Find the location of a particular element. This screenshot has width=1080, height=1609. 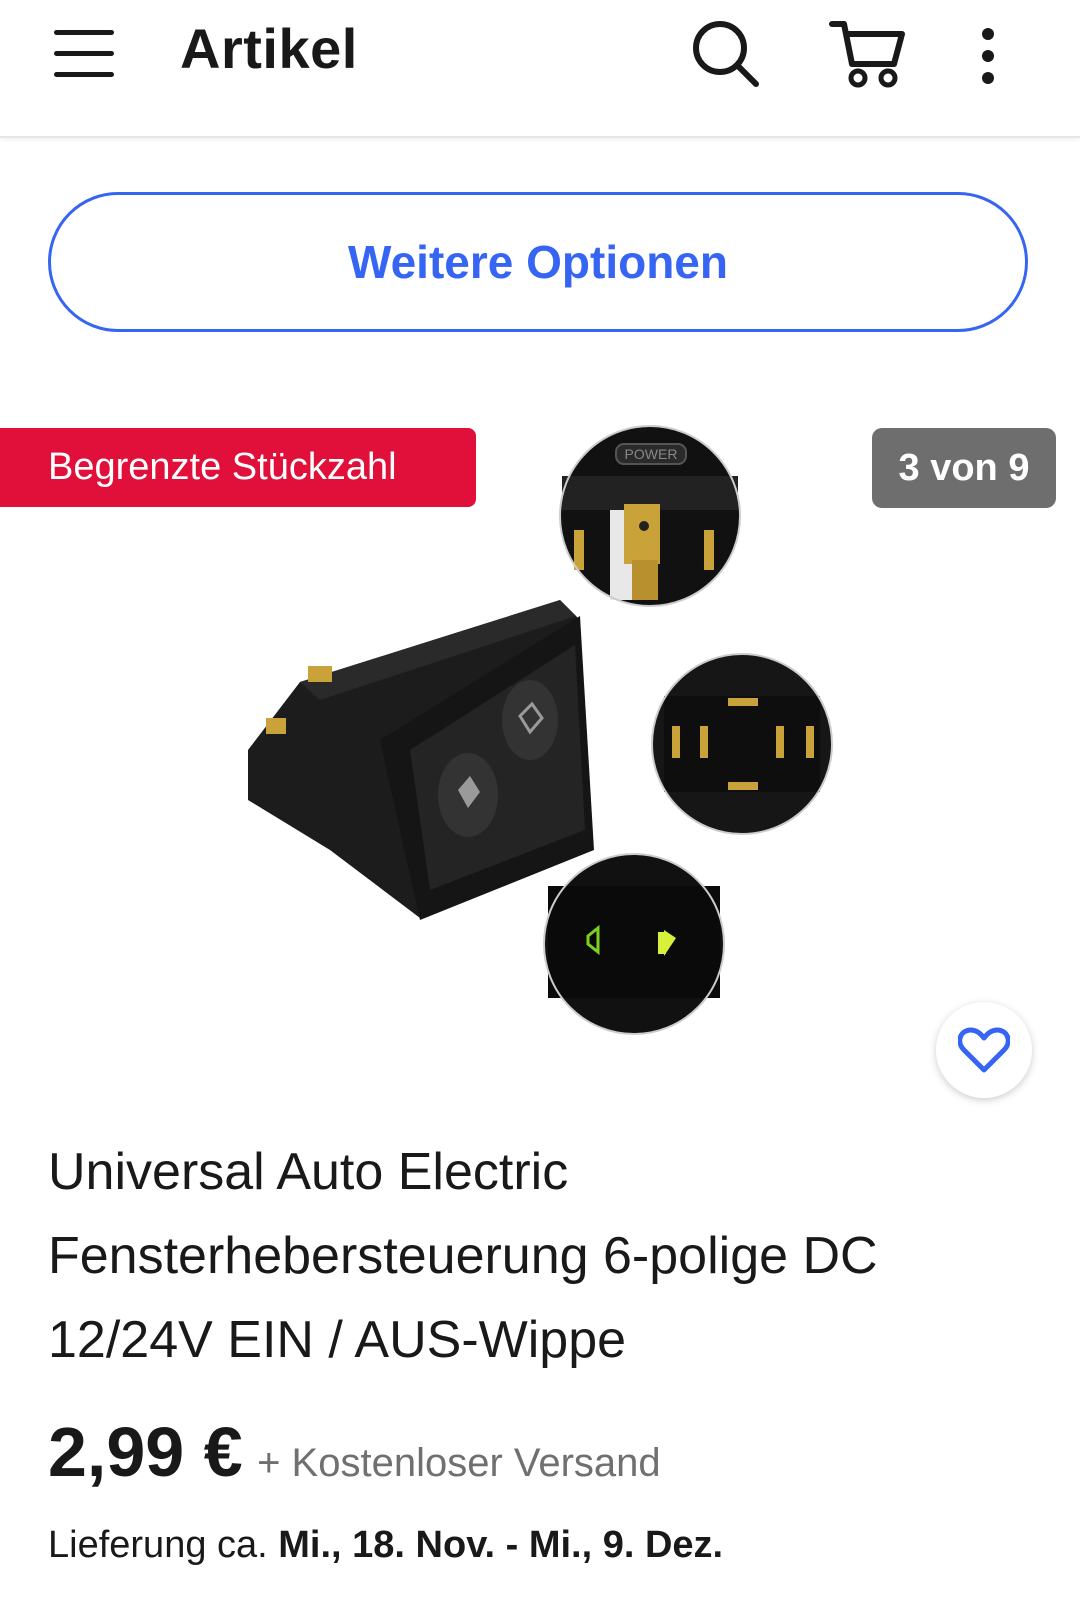

favorite-button is located at coordinates (984, 1050).